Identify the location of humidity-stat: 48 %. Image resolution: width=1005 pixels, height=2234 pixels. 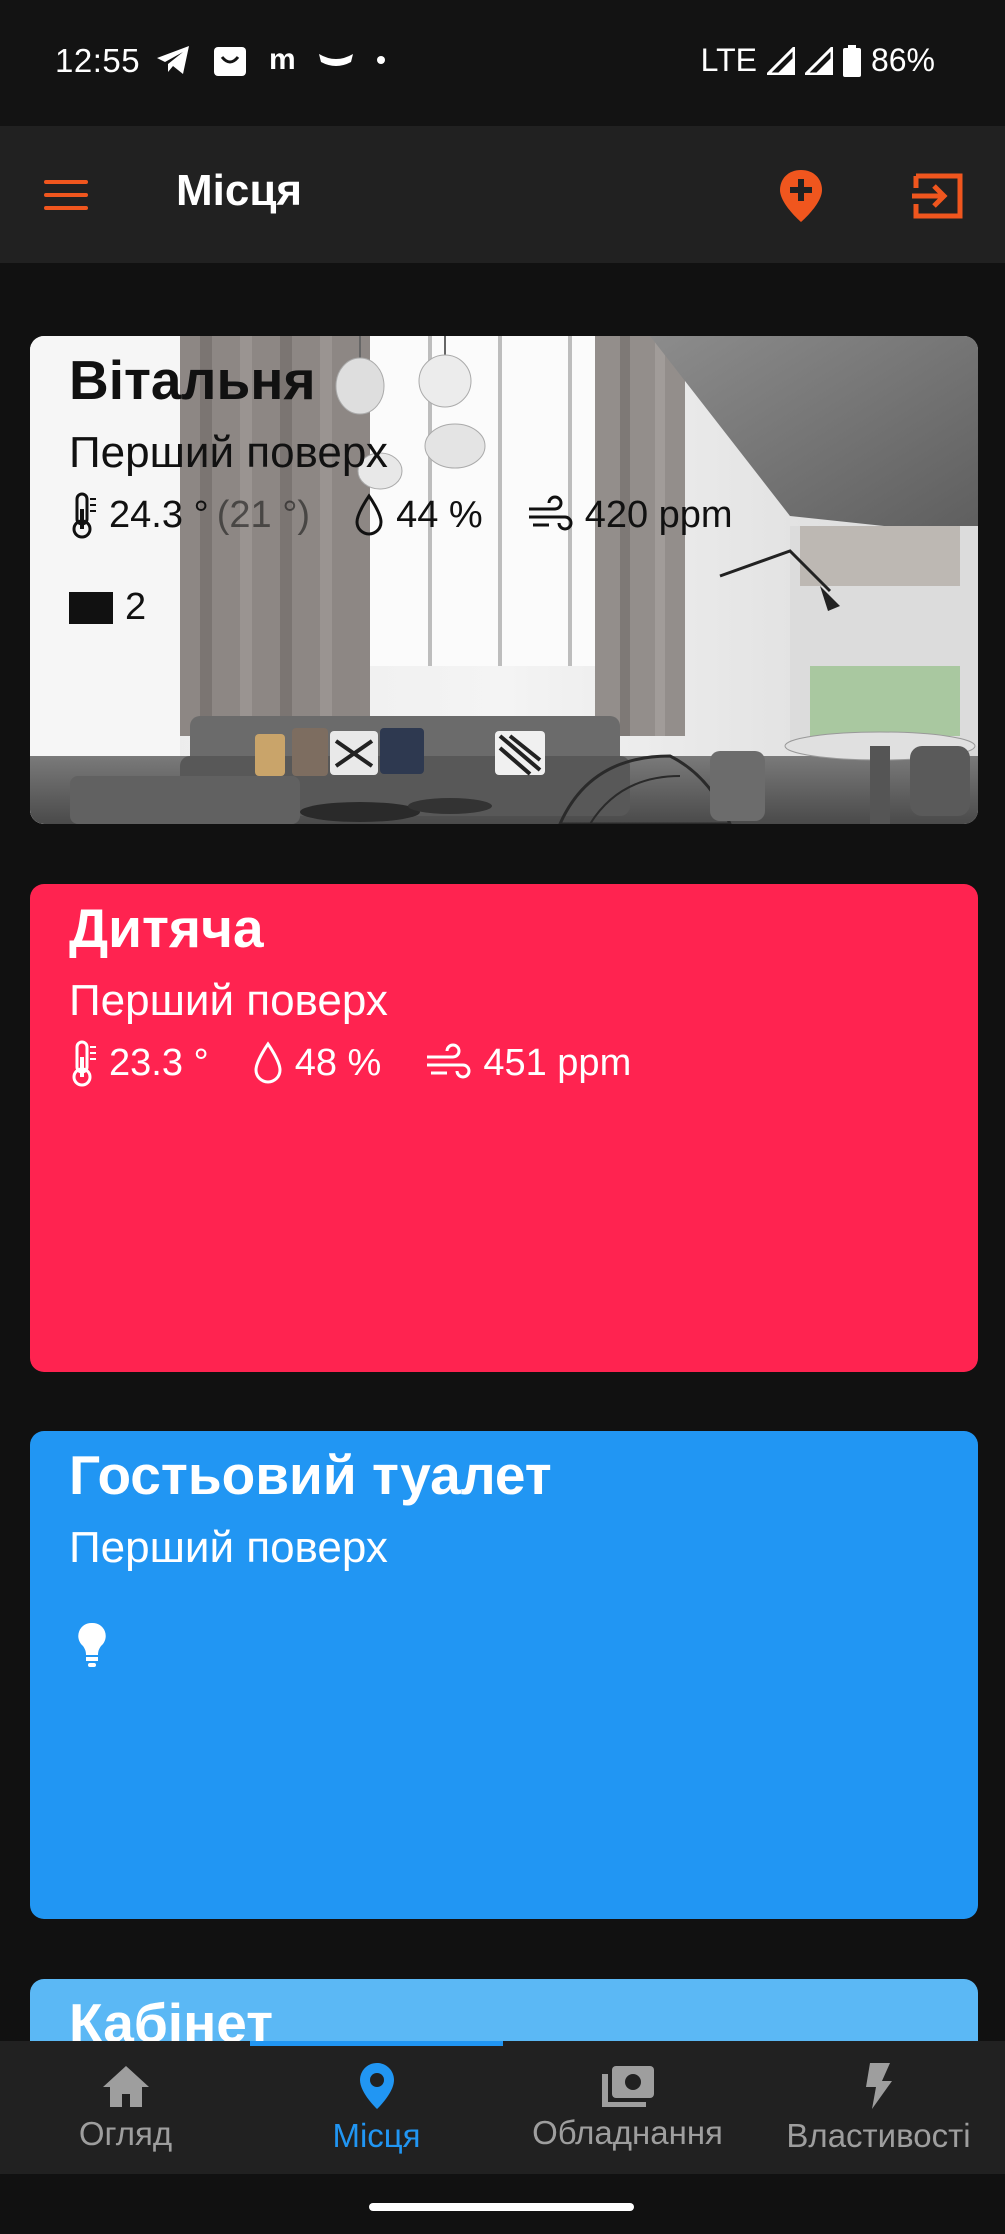
(317, 1063).